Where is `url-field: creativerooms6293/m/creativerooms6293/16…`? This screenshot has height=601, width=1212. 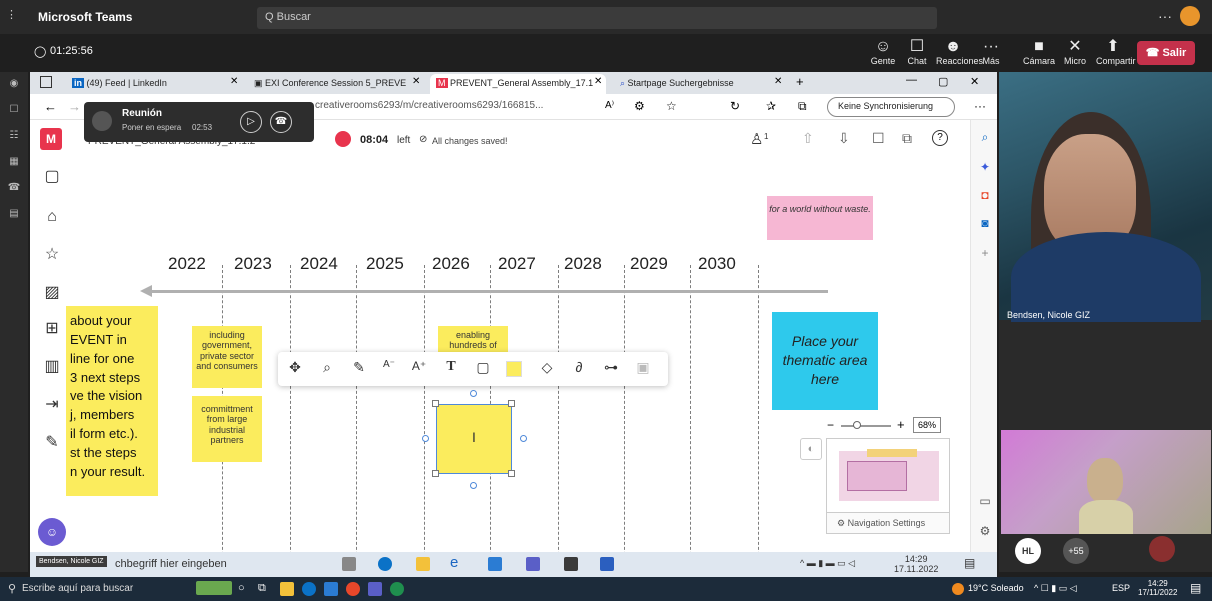 url-field: creativerooms6293/m/creativerooms6293/16… is located at coordinates (429, 105).